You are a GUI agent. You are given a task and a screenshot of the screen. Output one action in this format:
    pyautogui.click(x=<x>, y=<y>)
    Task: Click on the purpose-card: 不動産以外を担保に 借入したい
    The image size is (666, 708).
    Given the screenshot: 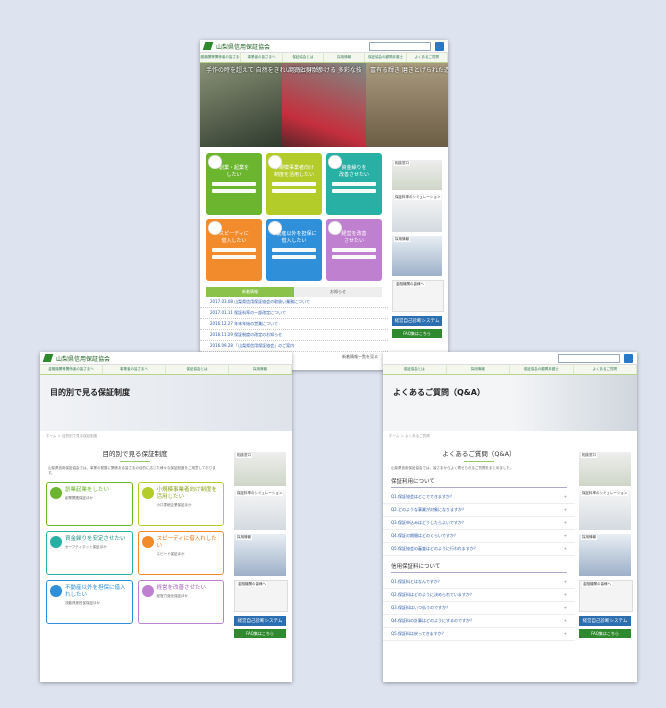 What is the action you would take?
    pyautogui.click(x=294, y=250)
    